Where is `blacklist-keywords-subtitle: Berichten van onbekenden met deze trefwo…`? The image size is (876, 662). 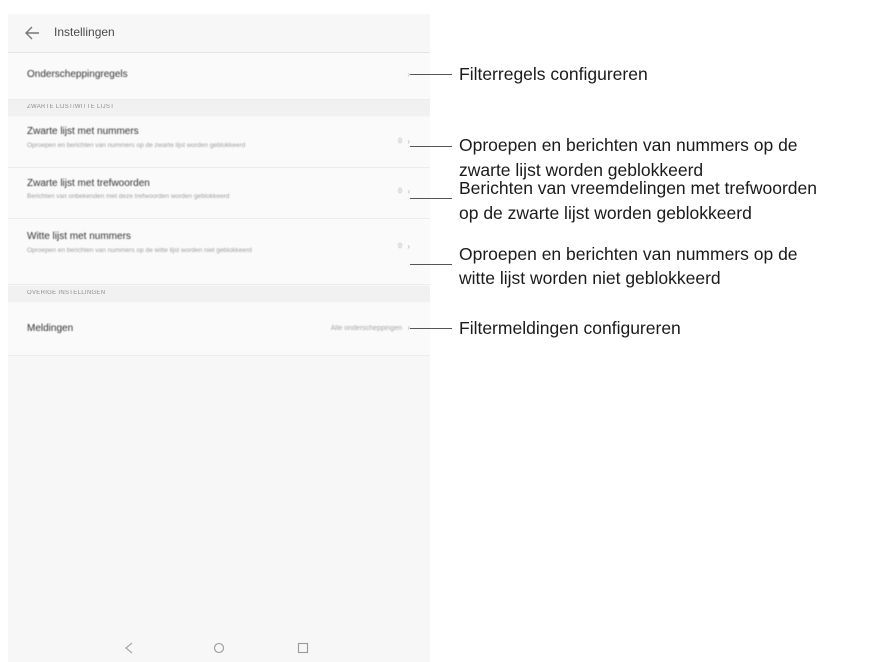
blacklist-keywords-subtitle: Berichten van onbekenden met deze trefwo… is located at coordinates (128, 196).